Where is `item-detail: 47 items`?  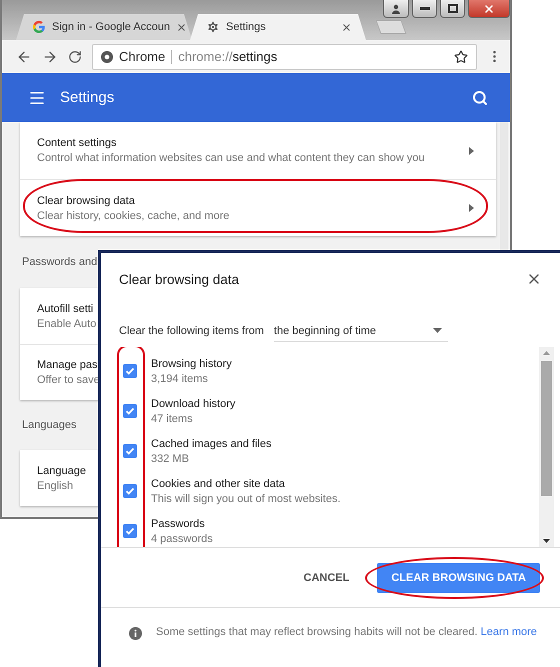 item-detail: 47 items is located at coordinates (172, 418).